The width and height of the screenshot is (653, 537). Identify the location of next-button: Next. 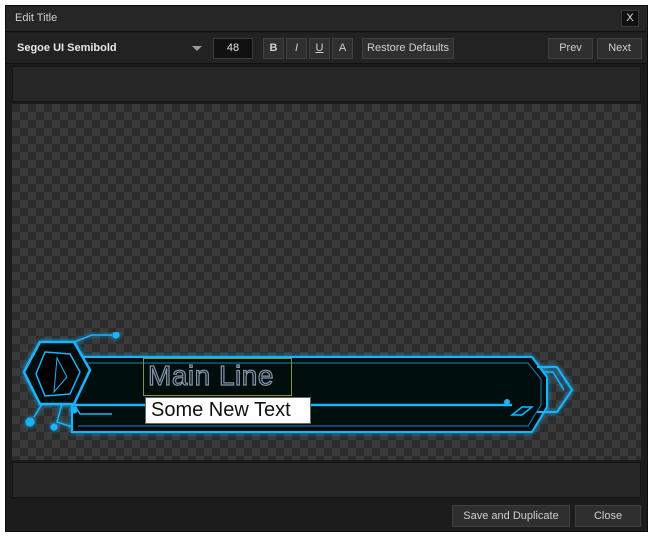
(619, 48).